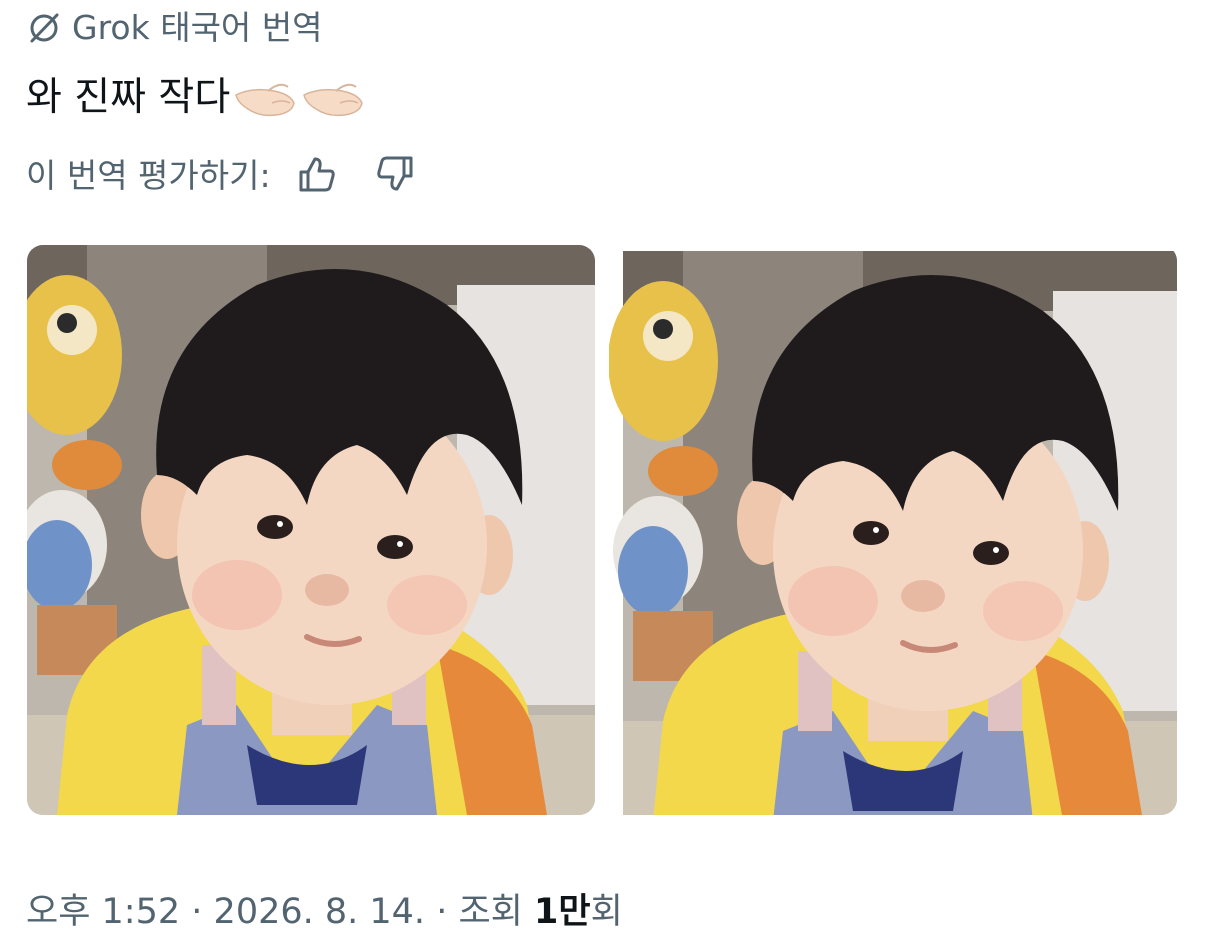 This screenshot has width=1206, height=943. I want to click on thumbs-up-icon, so click(317, 176).